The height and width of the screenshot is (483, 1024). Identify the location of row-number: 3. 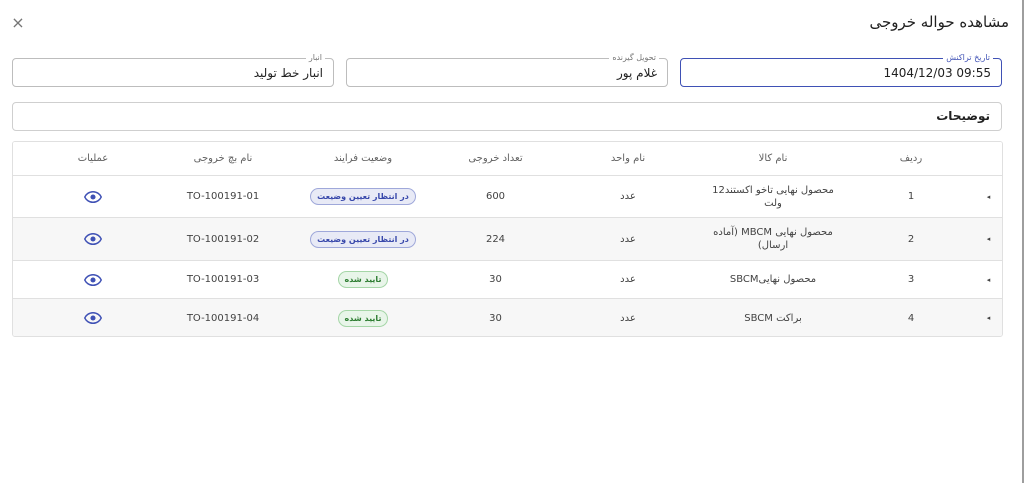
(911, 279).